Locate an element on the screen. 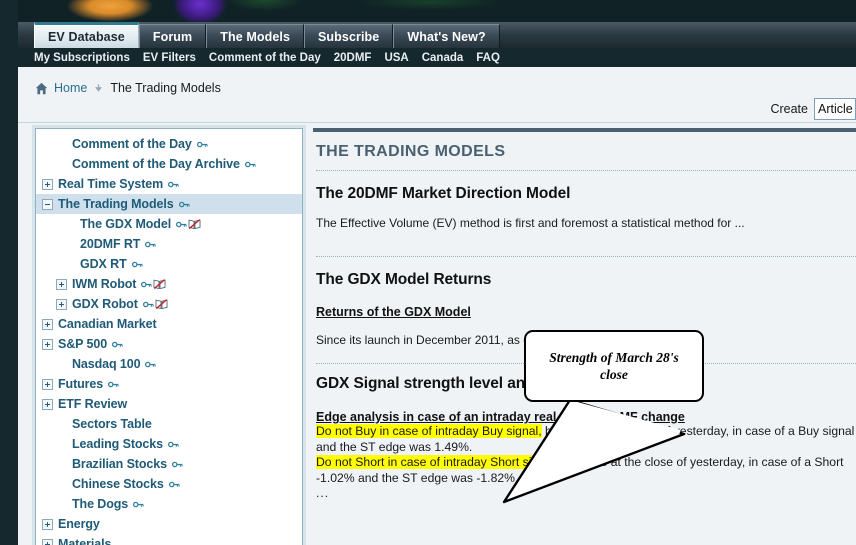 Image resolution: width=856 pixels, height=545 pixels. callout-tail is located at coordinates (594, 451).